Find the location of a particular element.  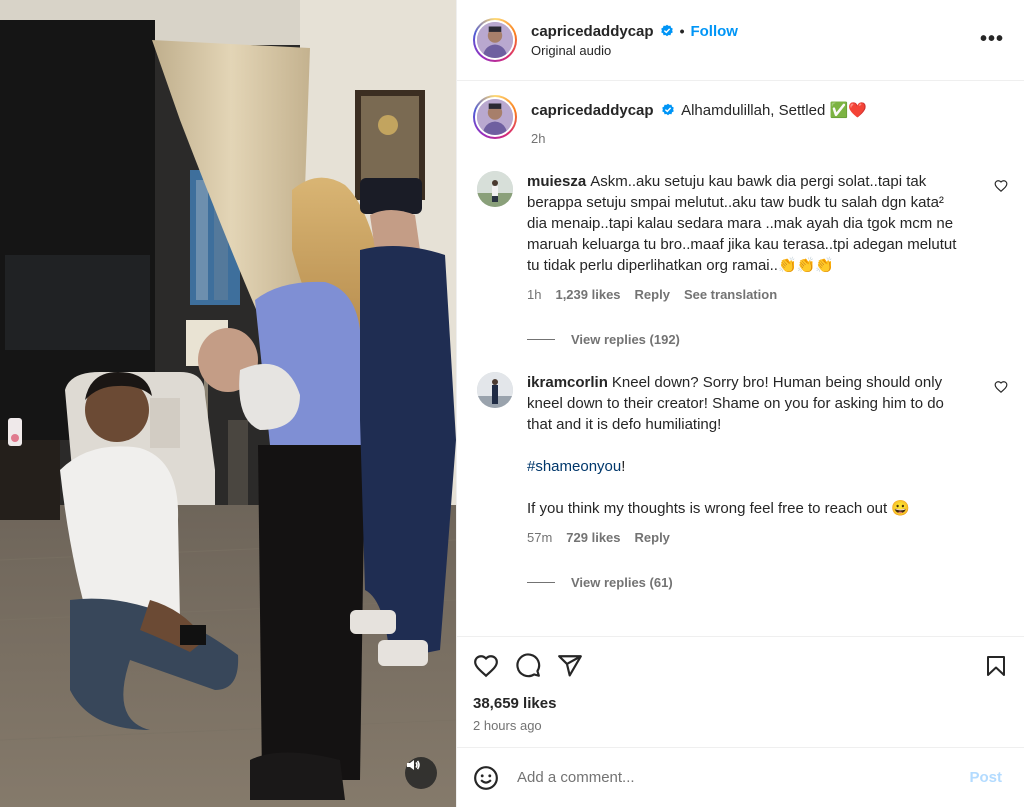

comment-time: 1h is located at coordinates (534, 294).